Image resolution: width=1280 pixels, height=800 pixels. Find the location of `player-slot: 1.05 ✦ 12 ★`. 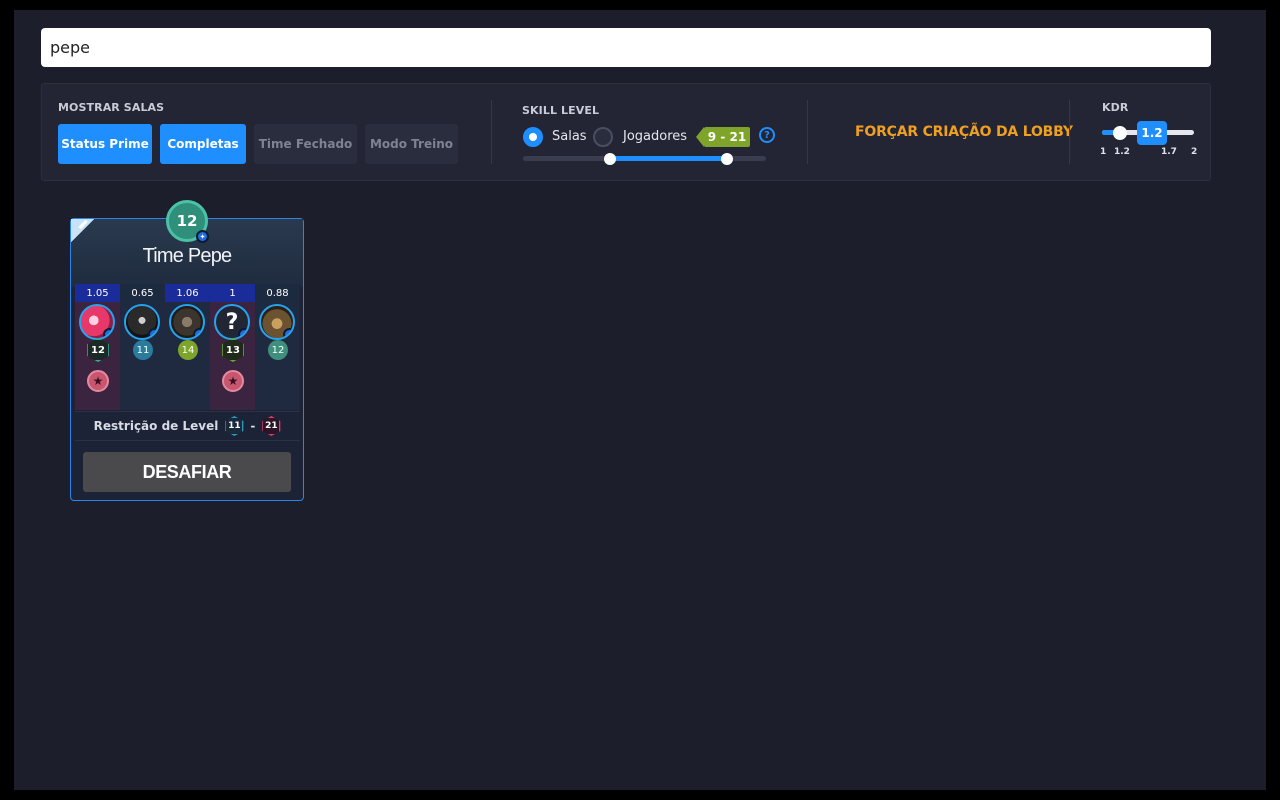

player-slot: 1.05 ✦ 12 ★ is located at coordinates (97, 347).